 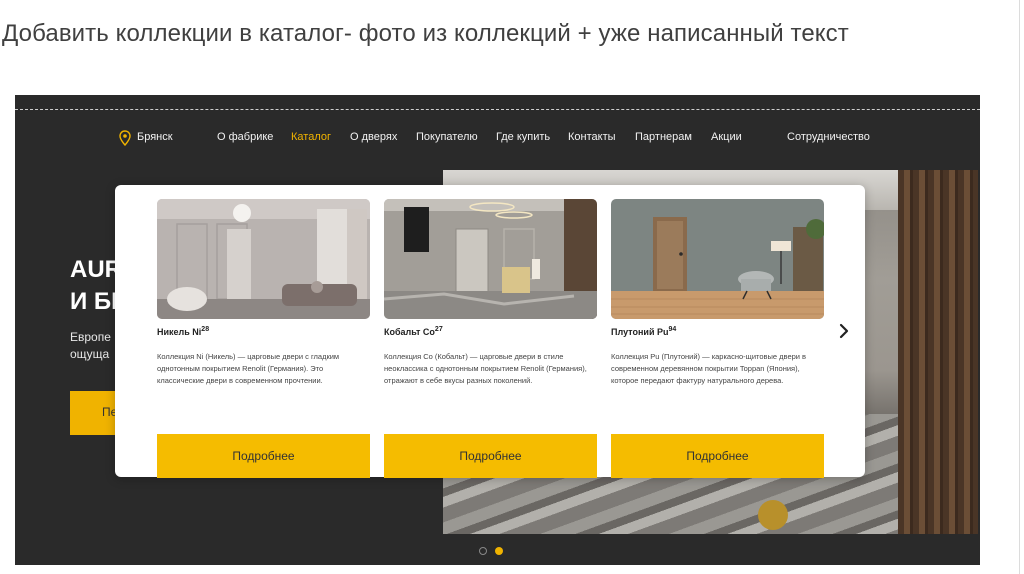 I want to click on dashed-divider, so click(x=497, y=109).